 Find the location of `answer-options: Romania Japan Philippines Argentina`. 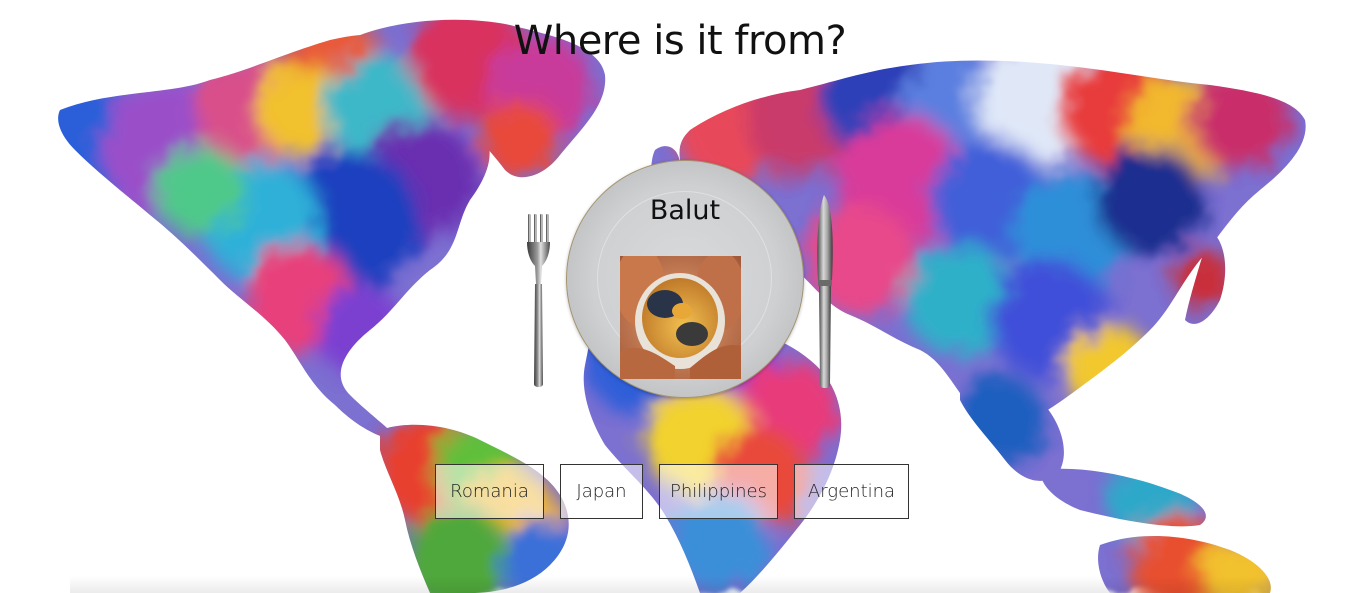

answer-options: Romania Japan Philippines Argentina is located at coordinates (680, 491).